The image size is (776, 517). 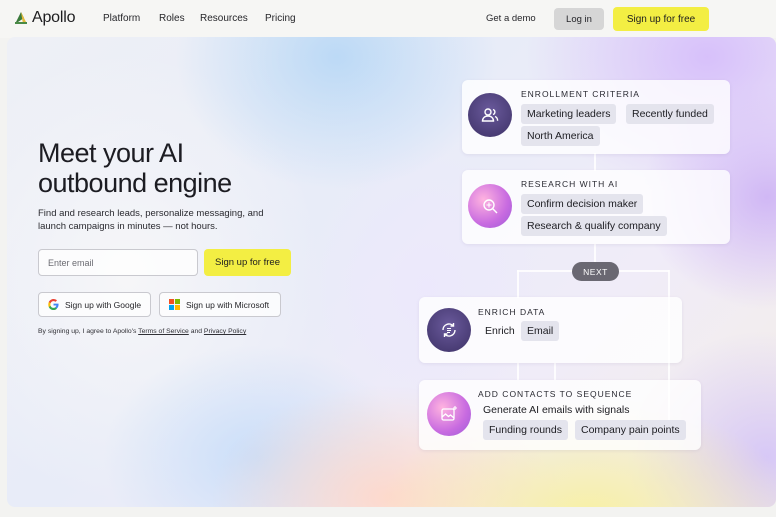 I want to click on sequence-label: Generate AI emails with signals, so click(x=556, y=410).